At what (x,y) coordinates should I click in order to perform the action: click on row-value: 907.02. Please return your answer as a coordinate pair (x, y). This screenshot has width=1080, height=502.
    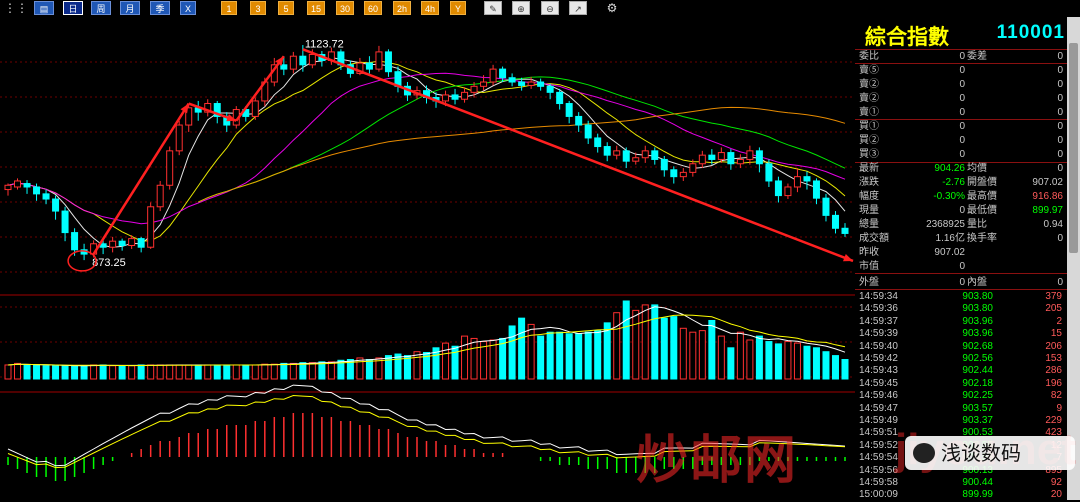
    Looking at the image, I should click on (949, 252).